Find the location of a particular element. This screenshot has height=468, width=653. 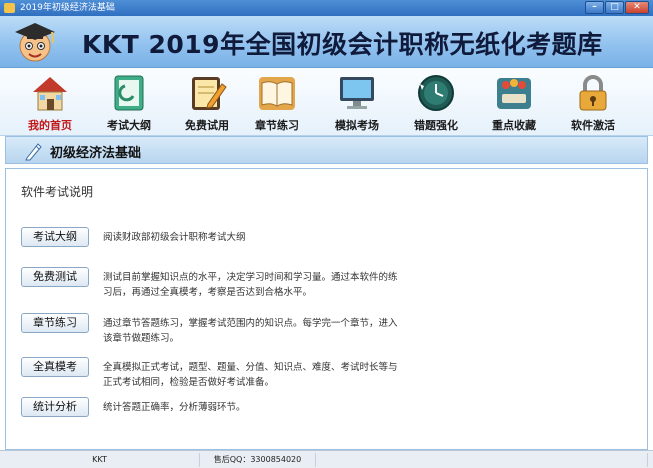

section-title: 初级经济法基础 is located at coordinates (96, 153).